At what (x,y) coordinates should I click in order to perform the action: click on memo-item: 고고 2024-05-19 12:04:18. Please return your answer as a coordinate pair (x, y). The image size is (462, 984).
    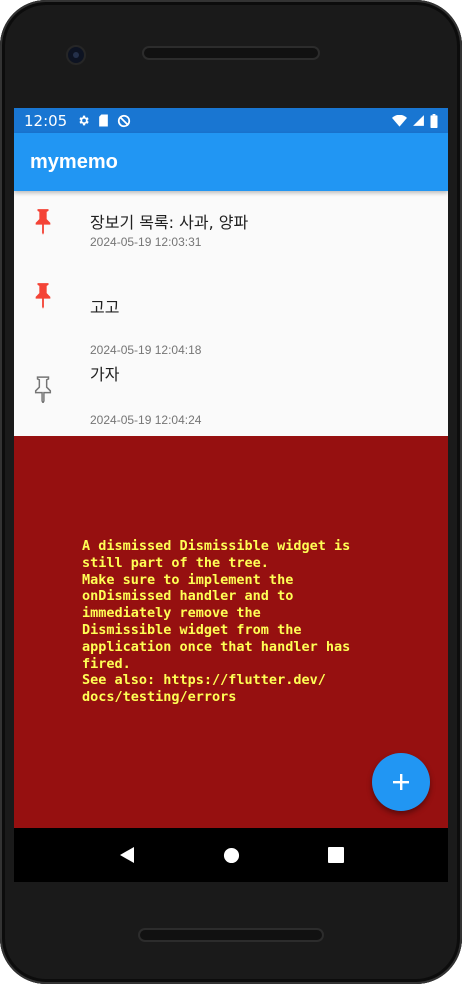
    Looking at the image, I should click on (231, 315).